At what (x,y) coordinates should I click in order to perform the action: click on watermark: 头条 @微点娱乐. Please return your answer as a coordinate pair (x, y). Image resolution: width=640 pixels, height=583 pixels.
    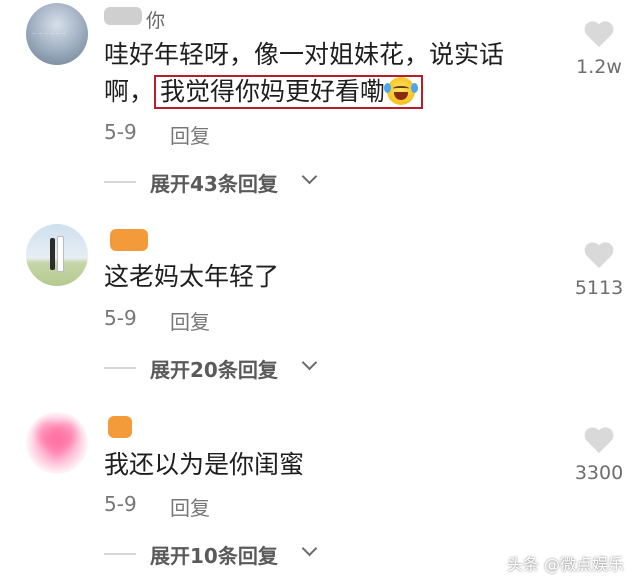
    Looking at the image, I should click on (565, 564).